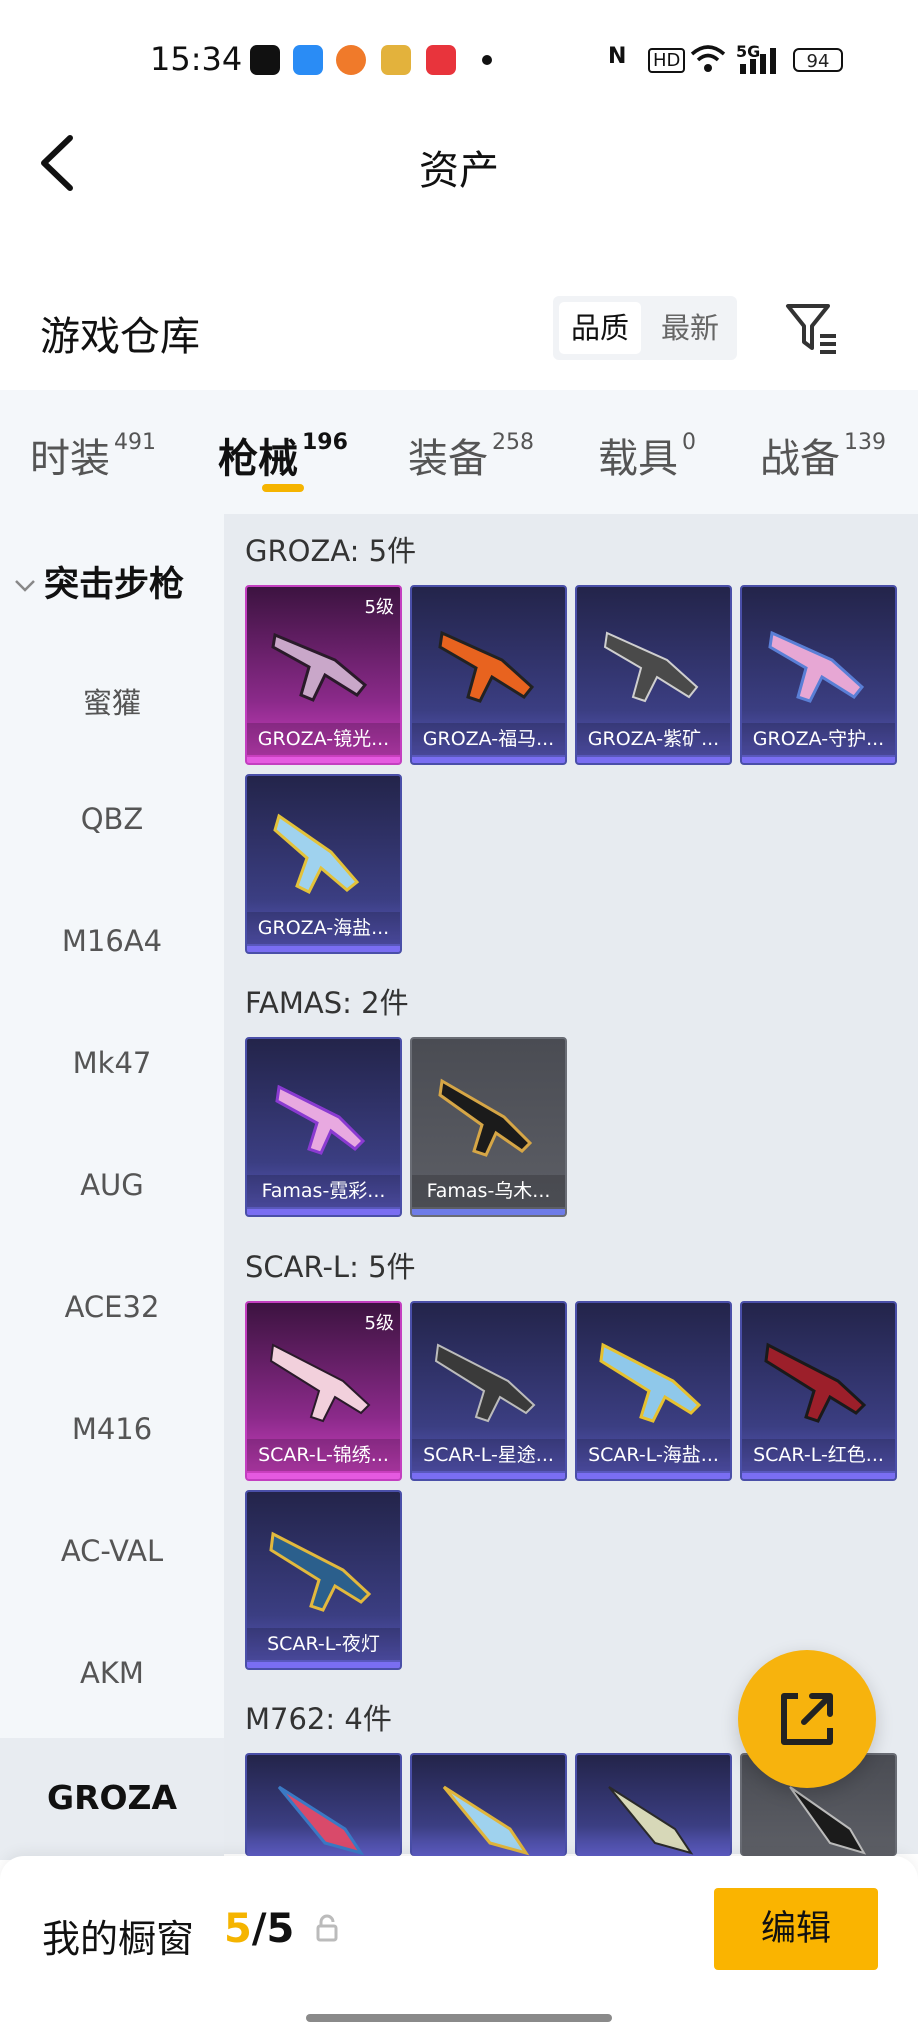 This screenshot has height=2040, width=918. What do you see at coordinates (638, 459) in the screenshot?
I see `tab-label: 载具` at bounding box center [638, 459].